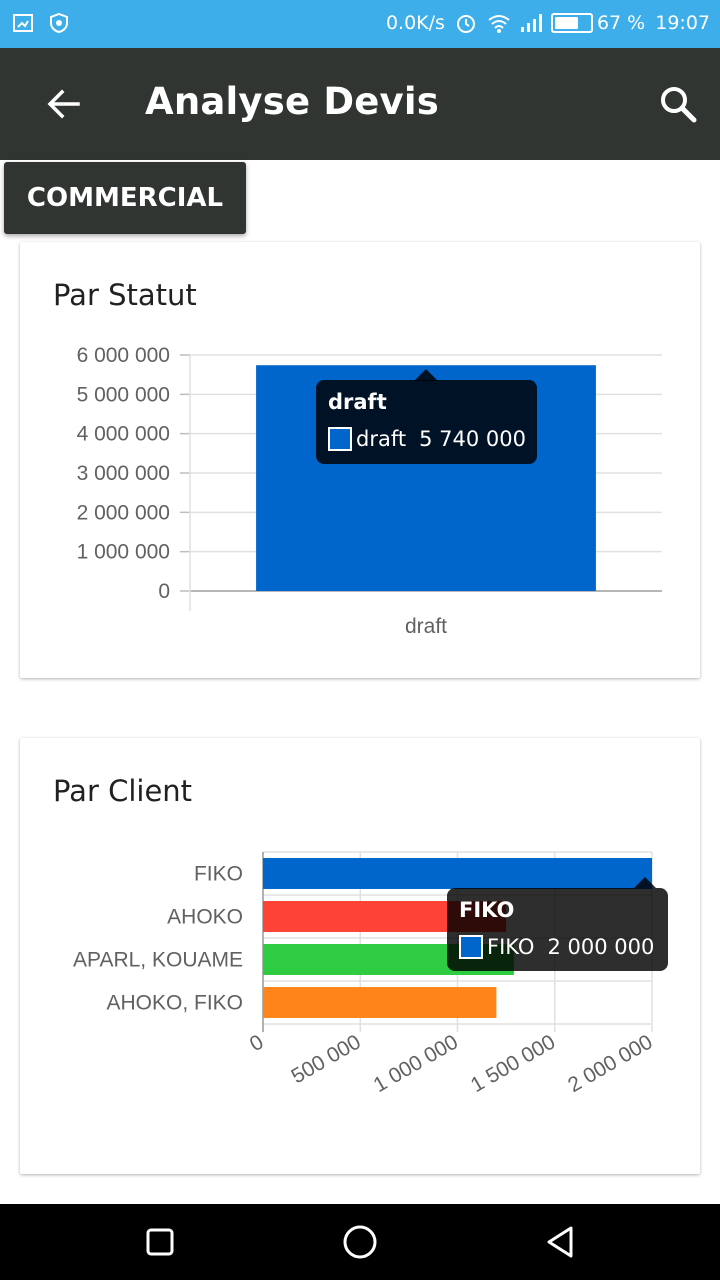 The width and height of the screenshot is (720, 1280). I want to click on tooltip-series: draft, so click(381, 439).